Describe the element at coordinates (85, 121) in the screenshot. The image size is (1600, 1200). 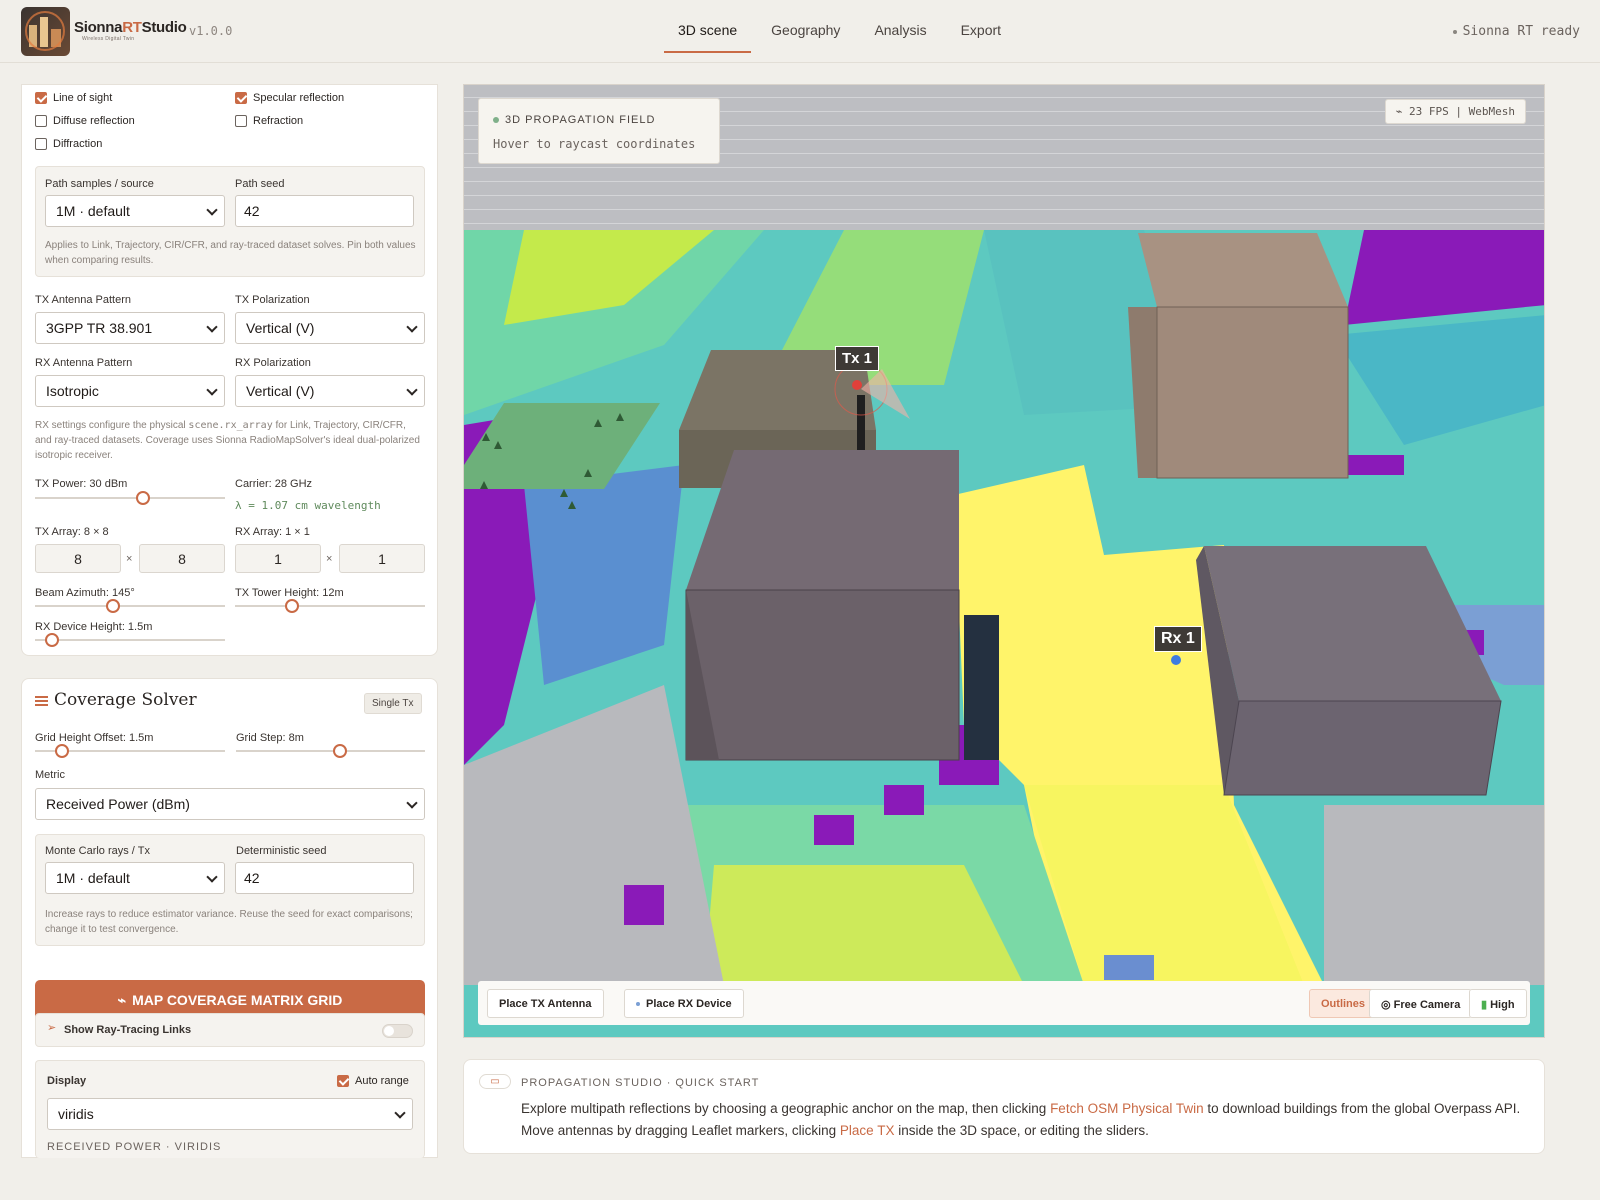
I see `diffuse-reflection-checkbox: Diffuse reflection` at that location.